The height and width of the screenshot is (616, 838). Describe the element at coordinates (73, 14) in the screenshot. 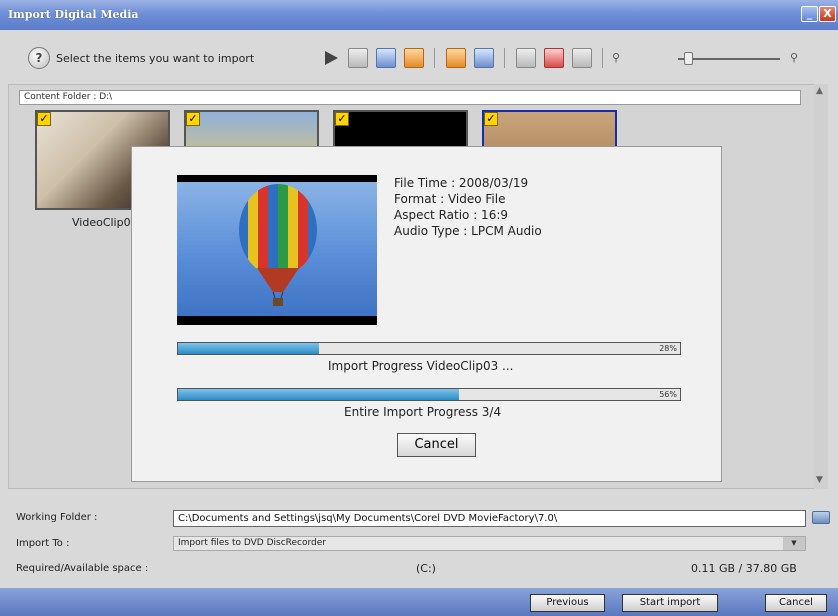

I see `window-title: Import Digital Media` at that location.